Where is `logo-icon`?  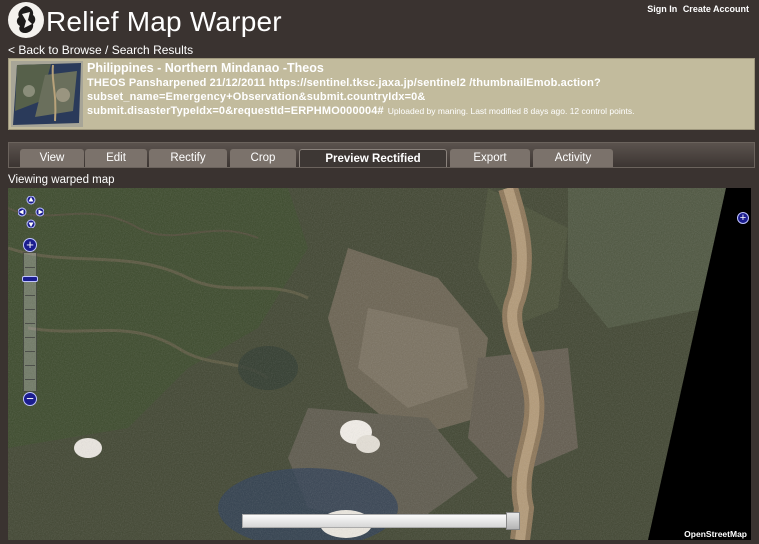 logo-icon is located at coordinates (26, 20).